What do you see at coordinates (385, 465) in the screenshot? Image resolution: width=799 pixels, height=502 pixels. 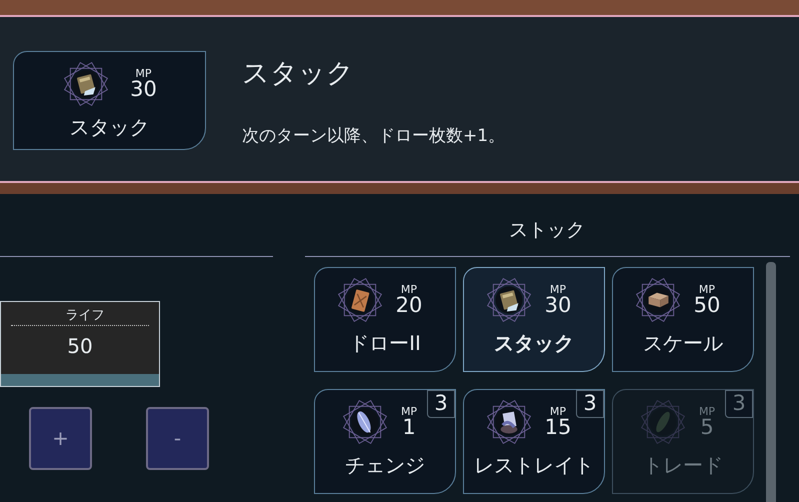 I see `skill-name: チェンジ` at bounding box center [385, 465].